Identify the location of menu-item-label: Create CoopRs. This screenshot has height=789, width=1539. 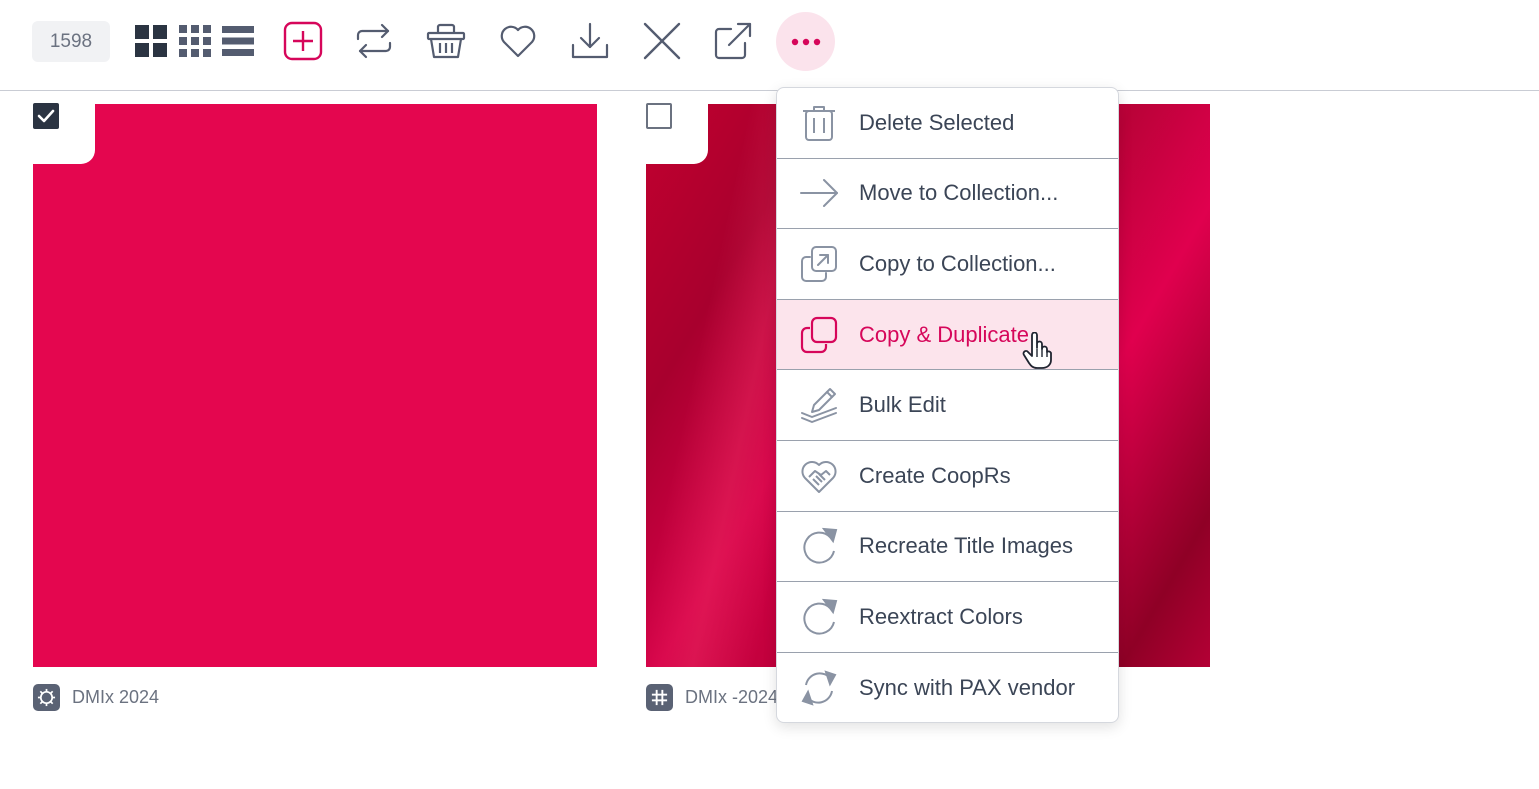
(935, 475).